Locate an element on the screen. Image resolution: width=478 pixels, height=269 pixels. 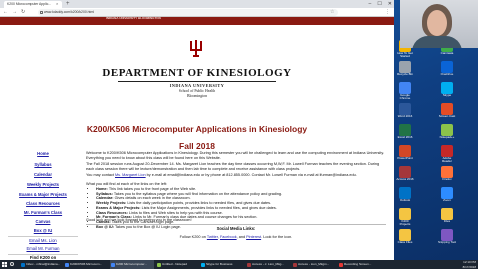
desktop-icon: Word 2016 is located at coordinates (405, 114).